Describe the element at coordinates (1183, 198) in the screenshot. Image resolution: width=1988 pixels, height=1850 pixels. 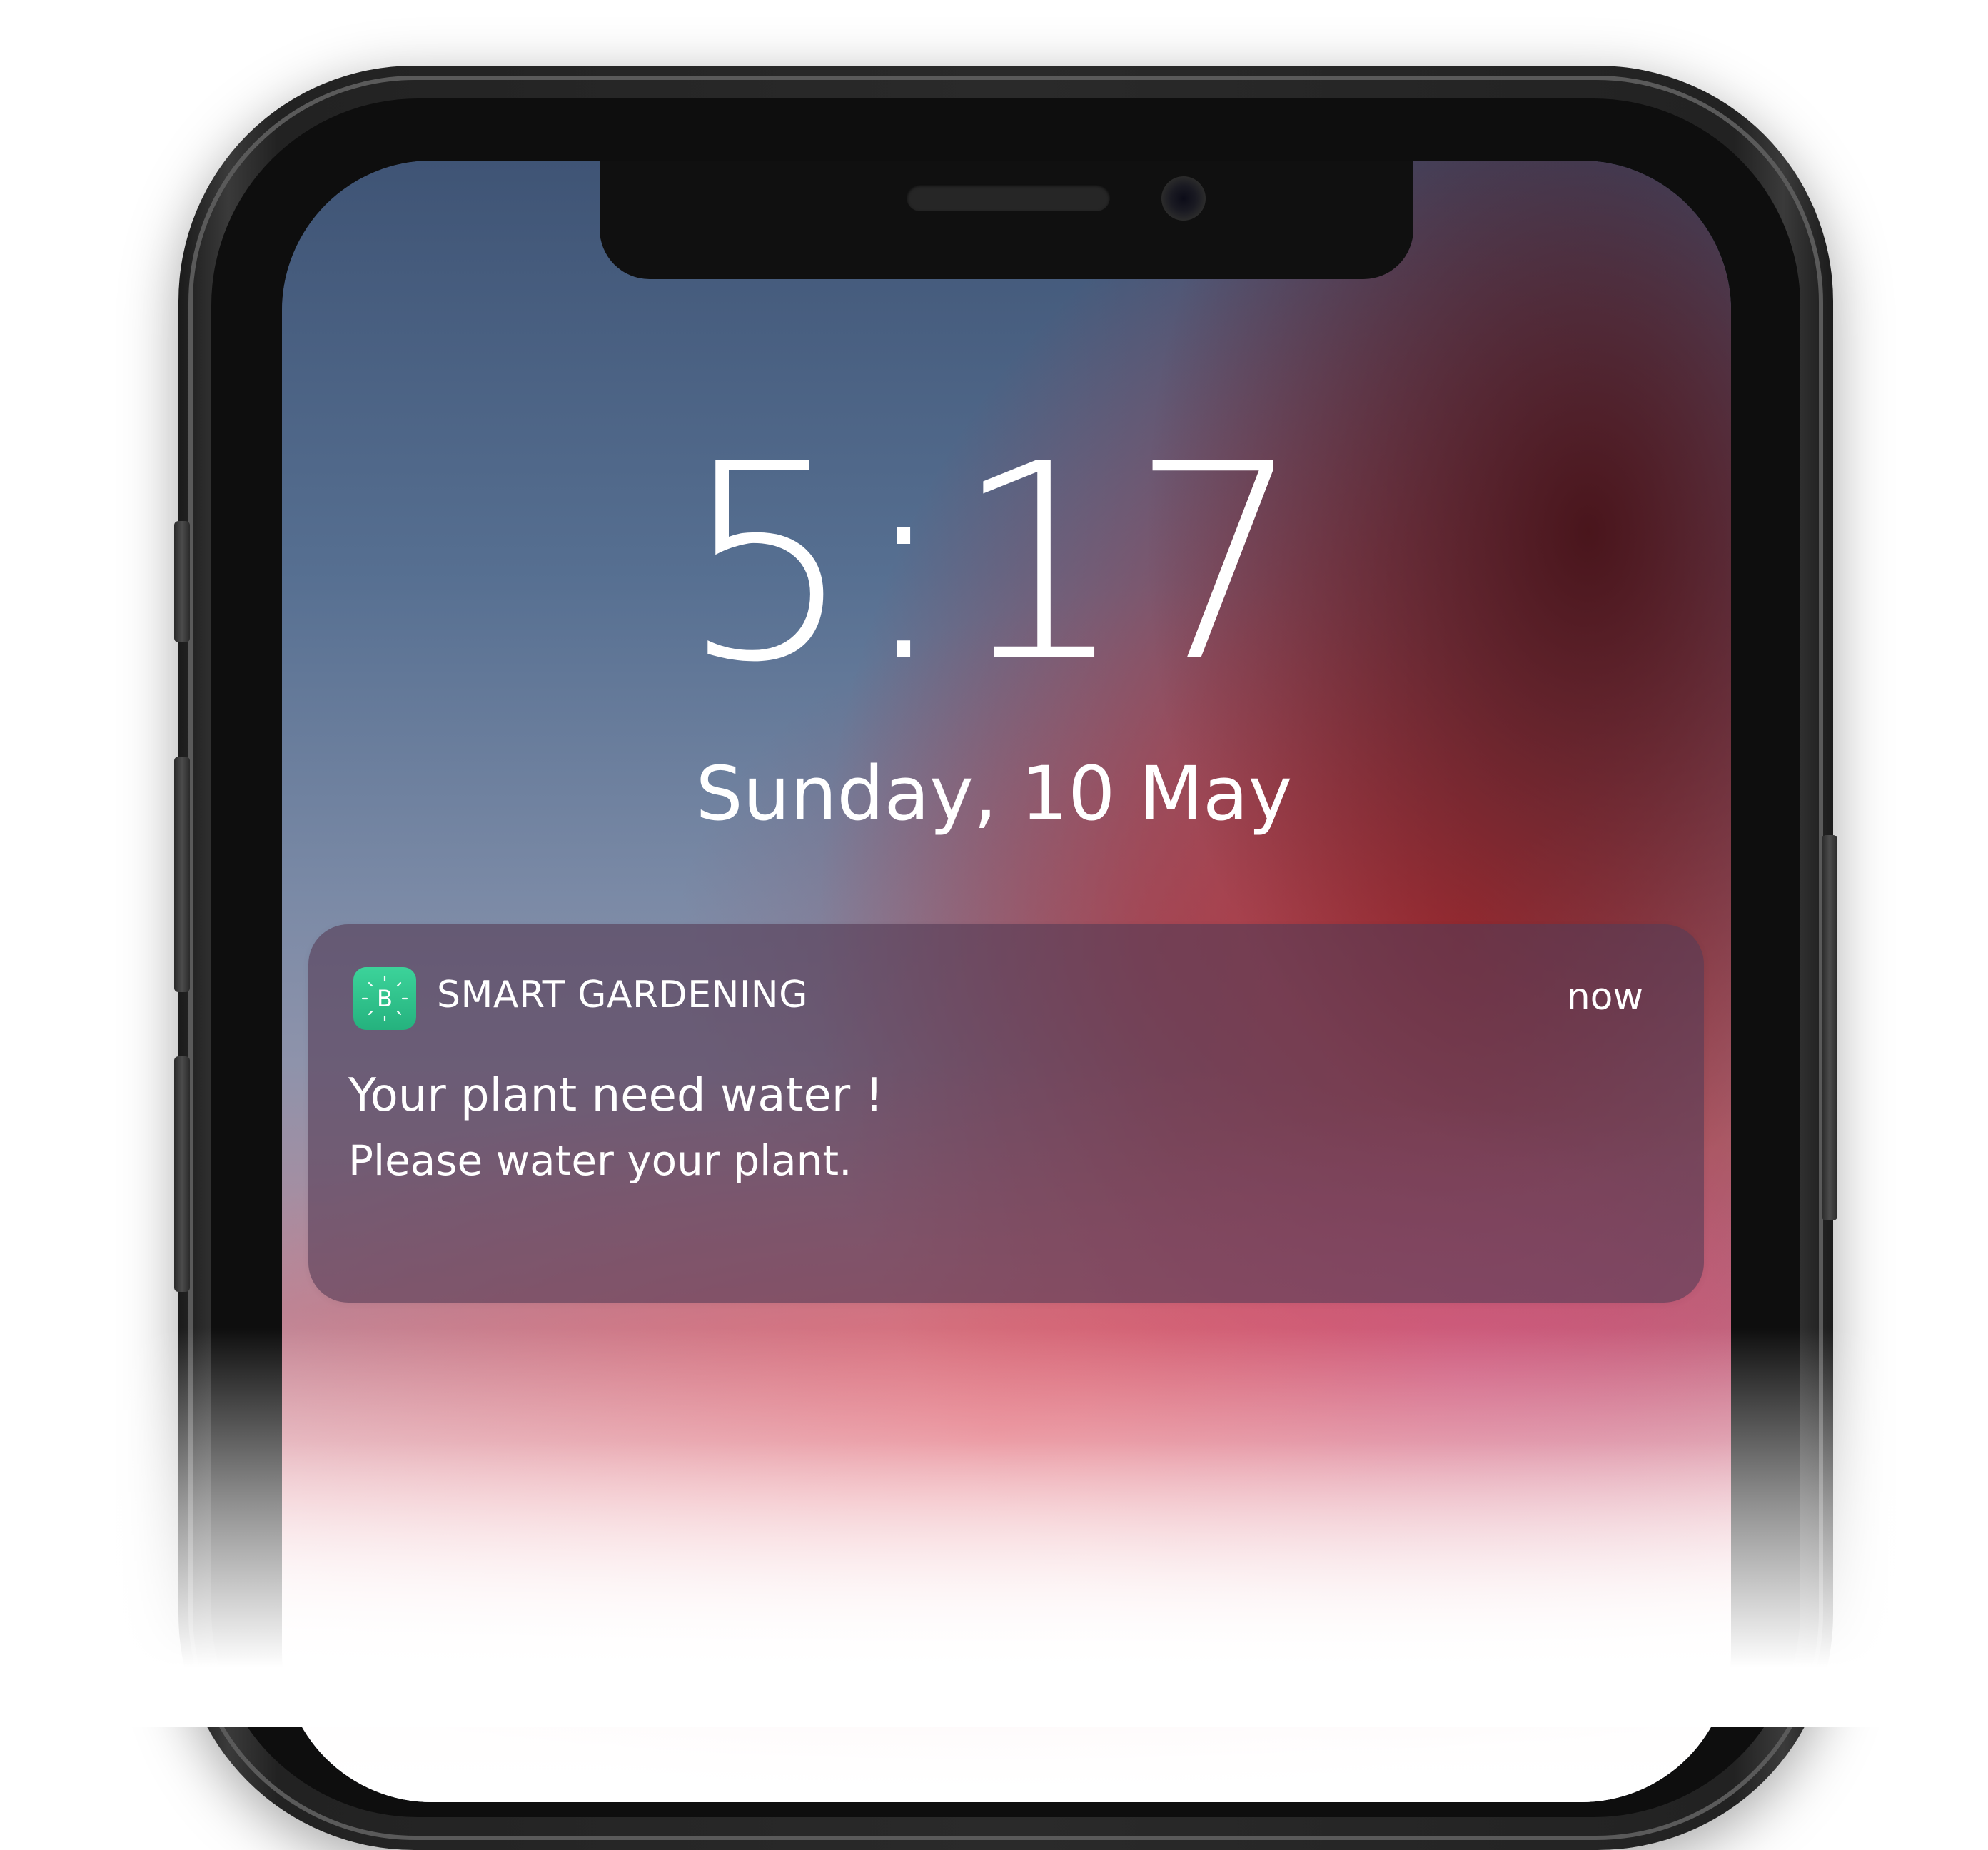
I see `front-camera` at that location.